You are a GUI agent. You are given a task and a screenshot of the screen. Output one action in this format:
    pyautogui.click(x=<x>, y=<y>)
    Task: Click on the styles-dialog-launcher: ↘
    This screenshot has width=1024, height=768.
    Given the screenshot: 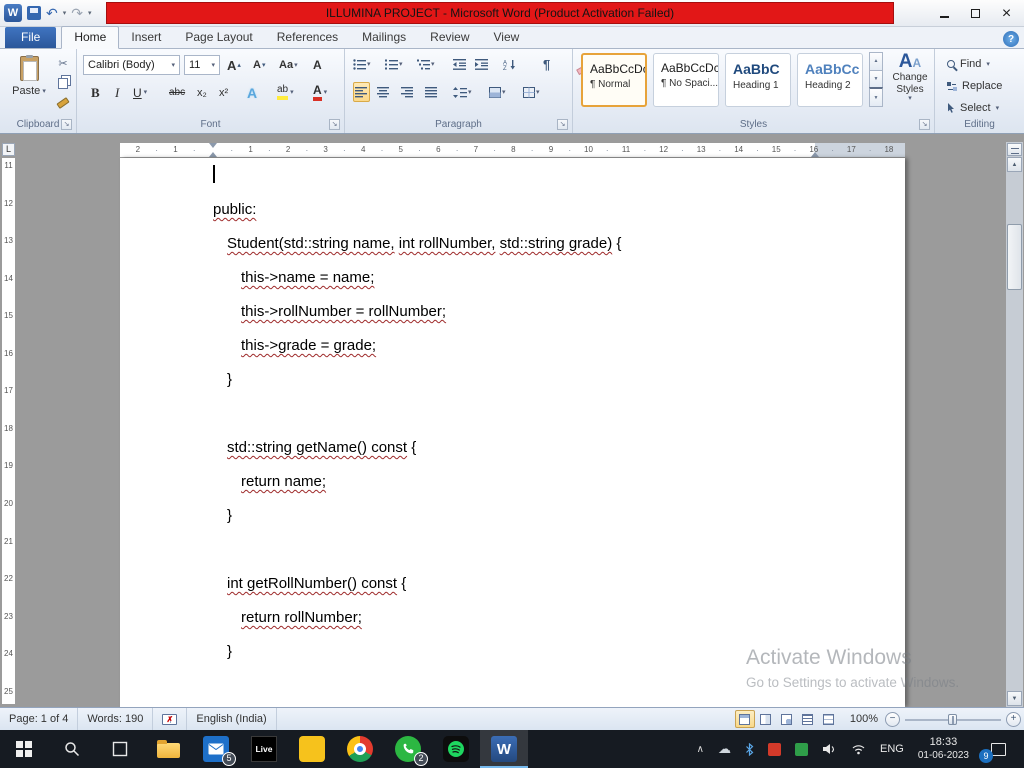 What is the action you would take?
    pyautogui.click(x=924, y=124)
    